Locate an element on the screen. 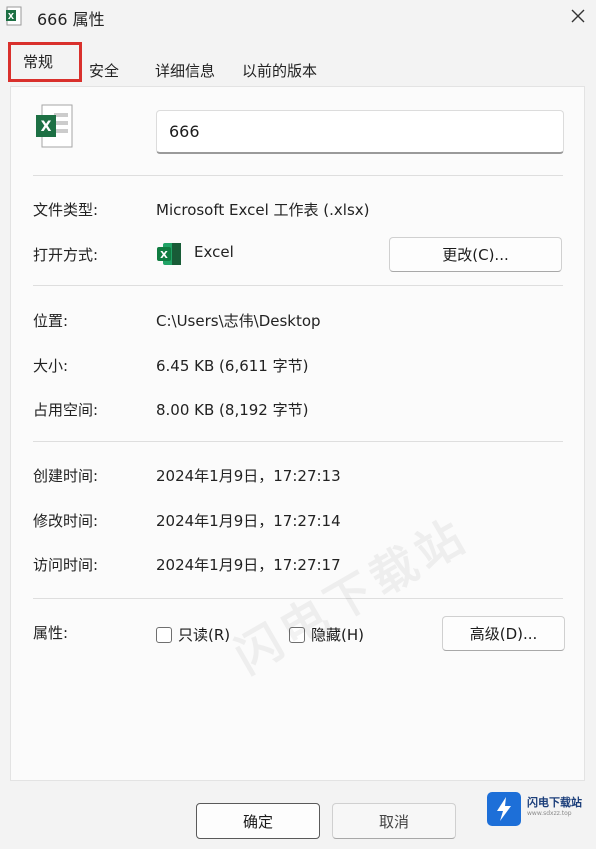 The image size is (596, 849). logo-url: www.sdxzz.top is located at coordinates (549, 813).